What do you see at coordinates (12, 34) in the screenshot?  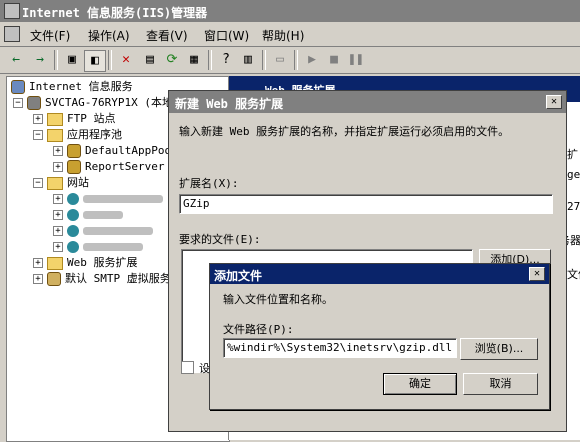 I see `system-menu-icon` at bounding box center [12, 34].